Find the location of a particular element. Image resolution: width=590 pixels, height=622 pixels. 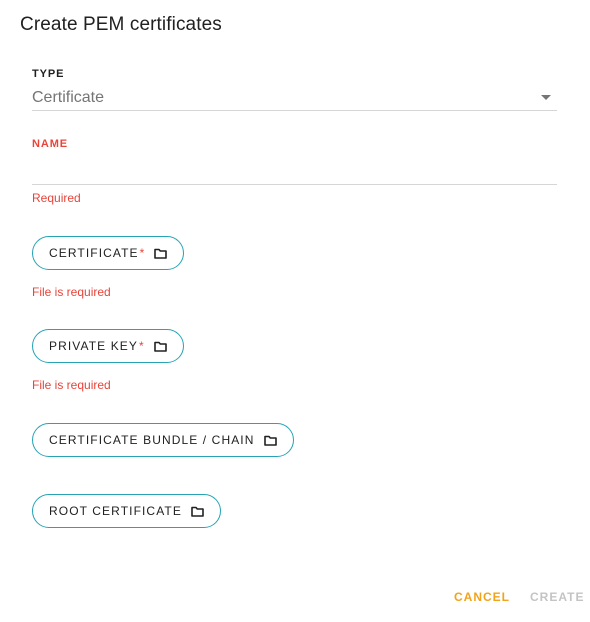

create-button: CREATE is located at coordinates (557, 597).